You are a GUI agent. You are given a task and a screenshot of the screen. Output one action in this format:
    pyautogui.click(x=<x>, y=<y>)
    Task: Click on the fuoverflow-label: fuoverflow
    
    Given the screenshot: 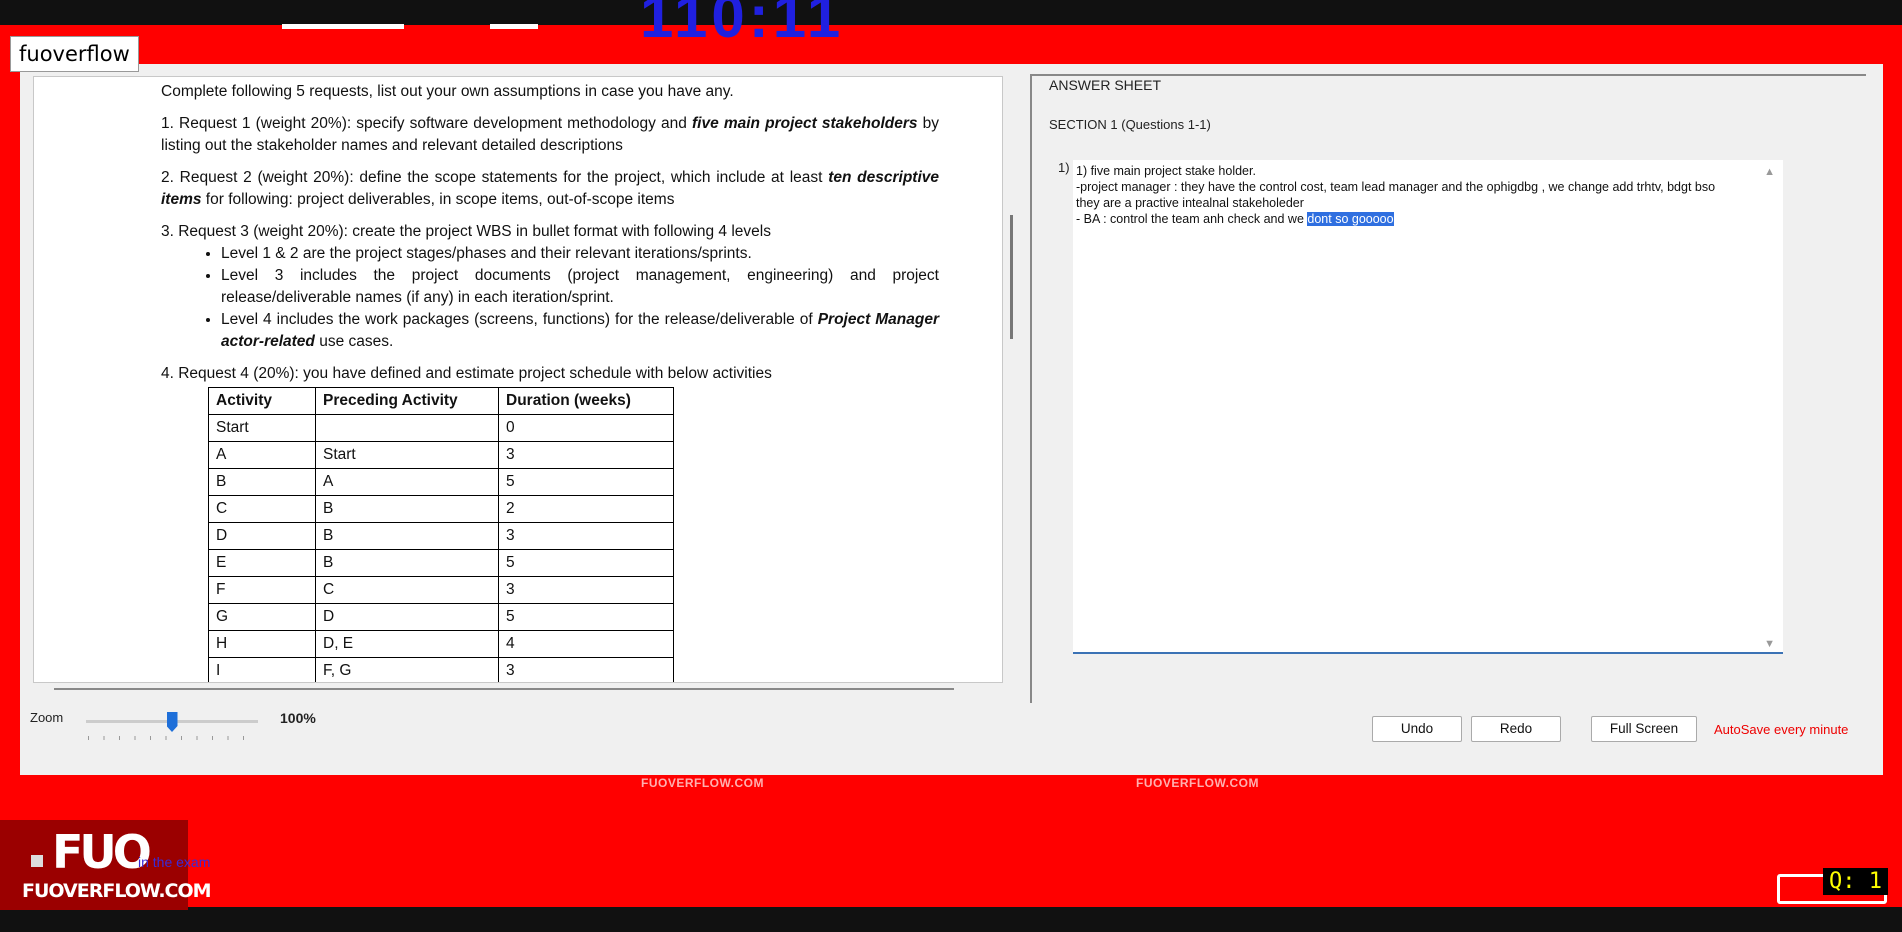 What is the action you would take?
    pyautogui.click(x=74, y=54)
    